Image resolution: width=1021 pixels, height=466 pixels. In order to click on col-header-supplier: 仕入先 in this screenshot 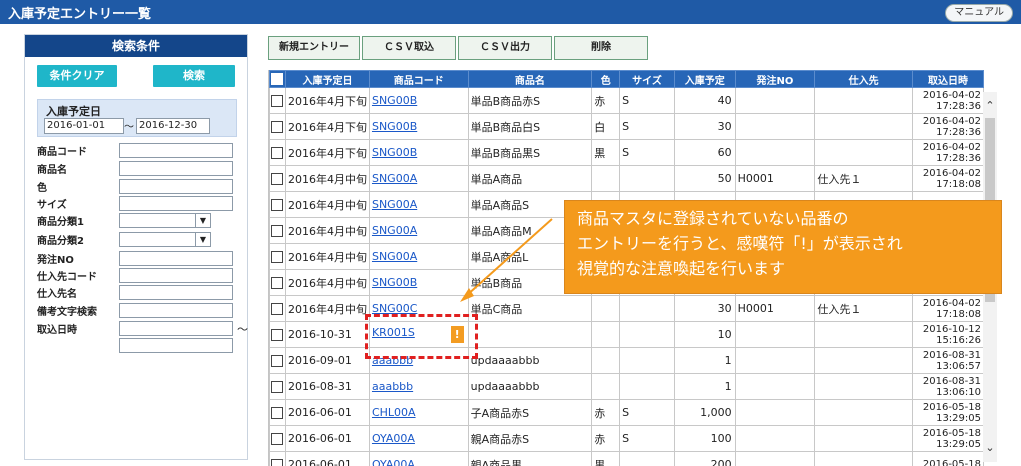, I will do `click(863, 79)`.